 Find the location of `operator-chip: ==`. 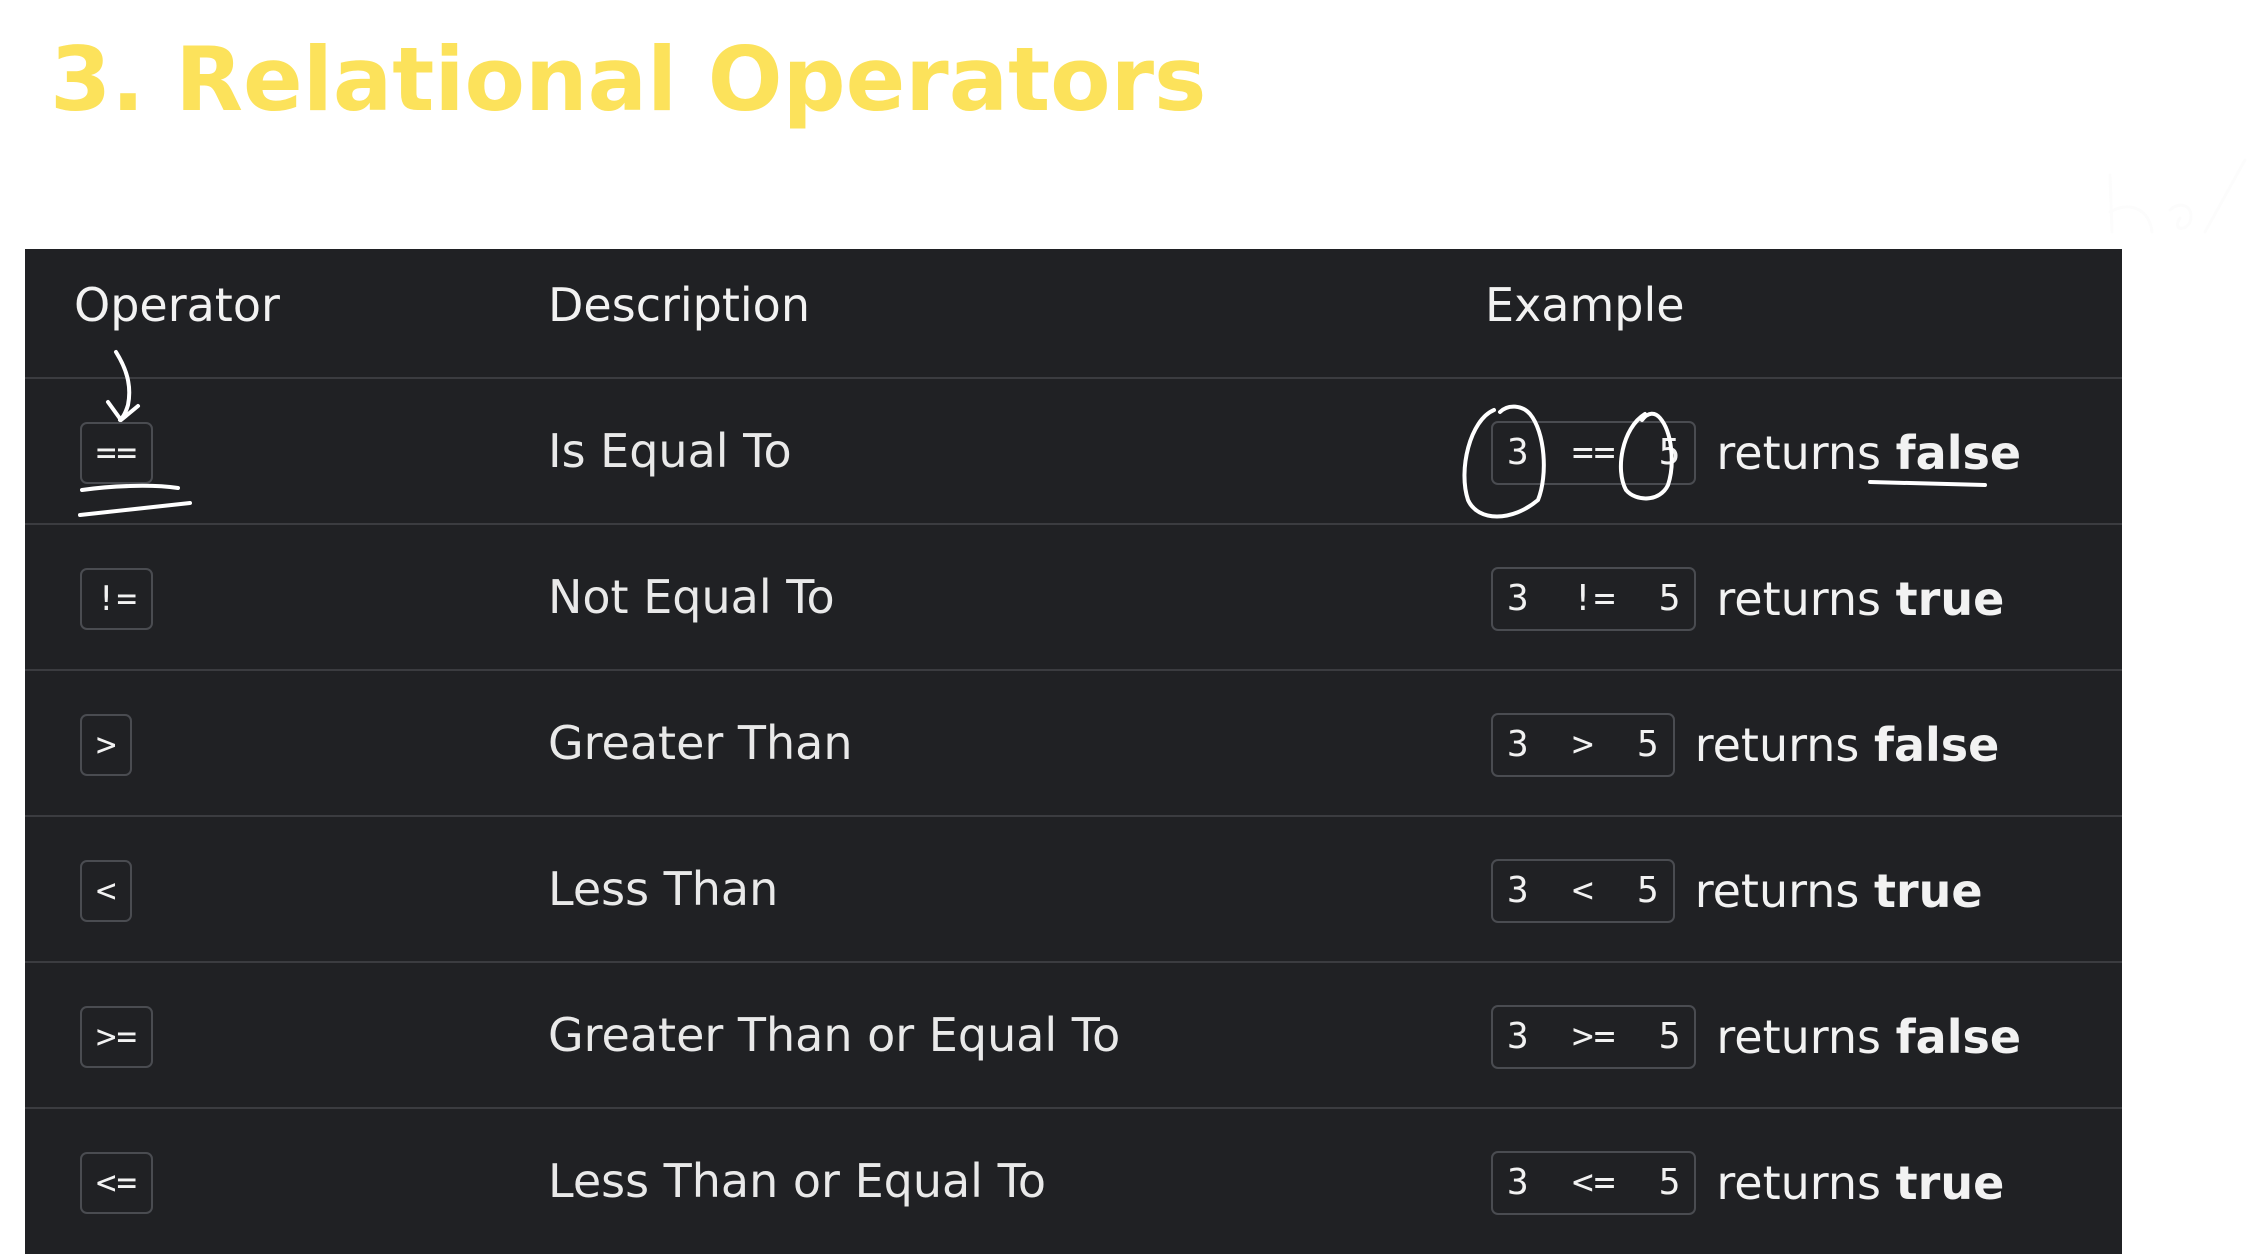

operator-chip: == is located at coordinates (116, 453).